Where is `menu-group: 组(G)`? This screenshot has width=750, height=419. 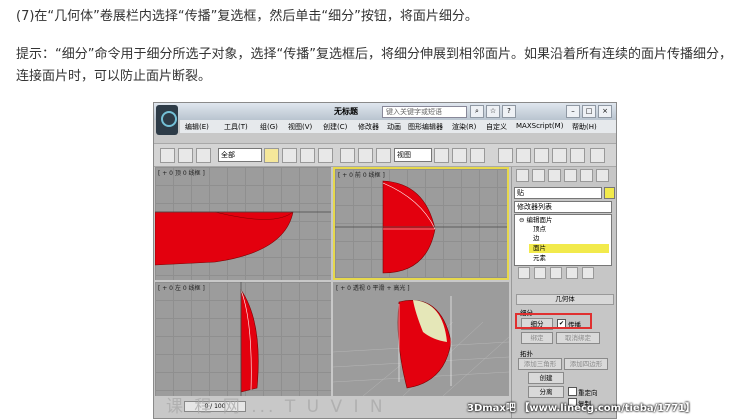
menu-group: 组(G) is located at coordinates (269, 127).